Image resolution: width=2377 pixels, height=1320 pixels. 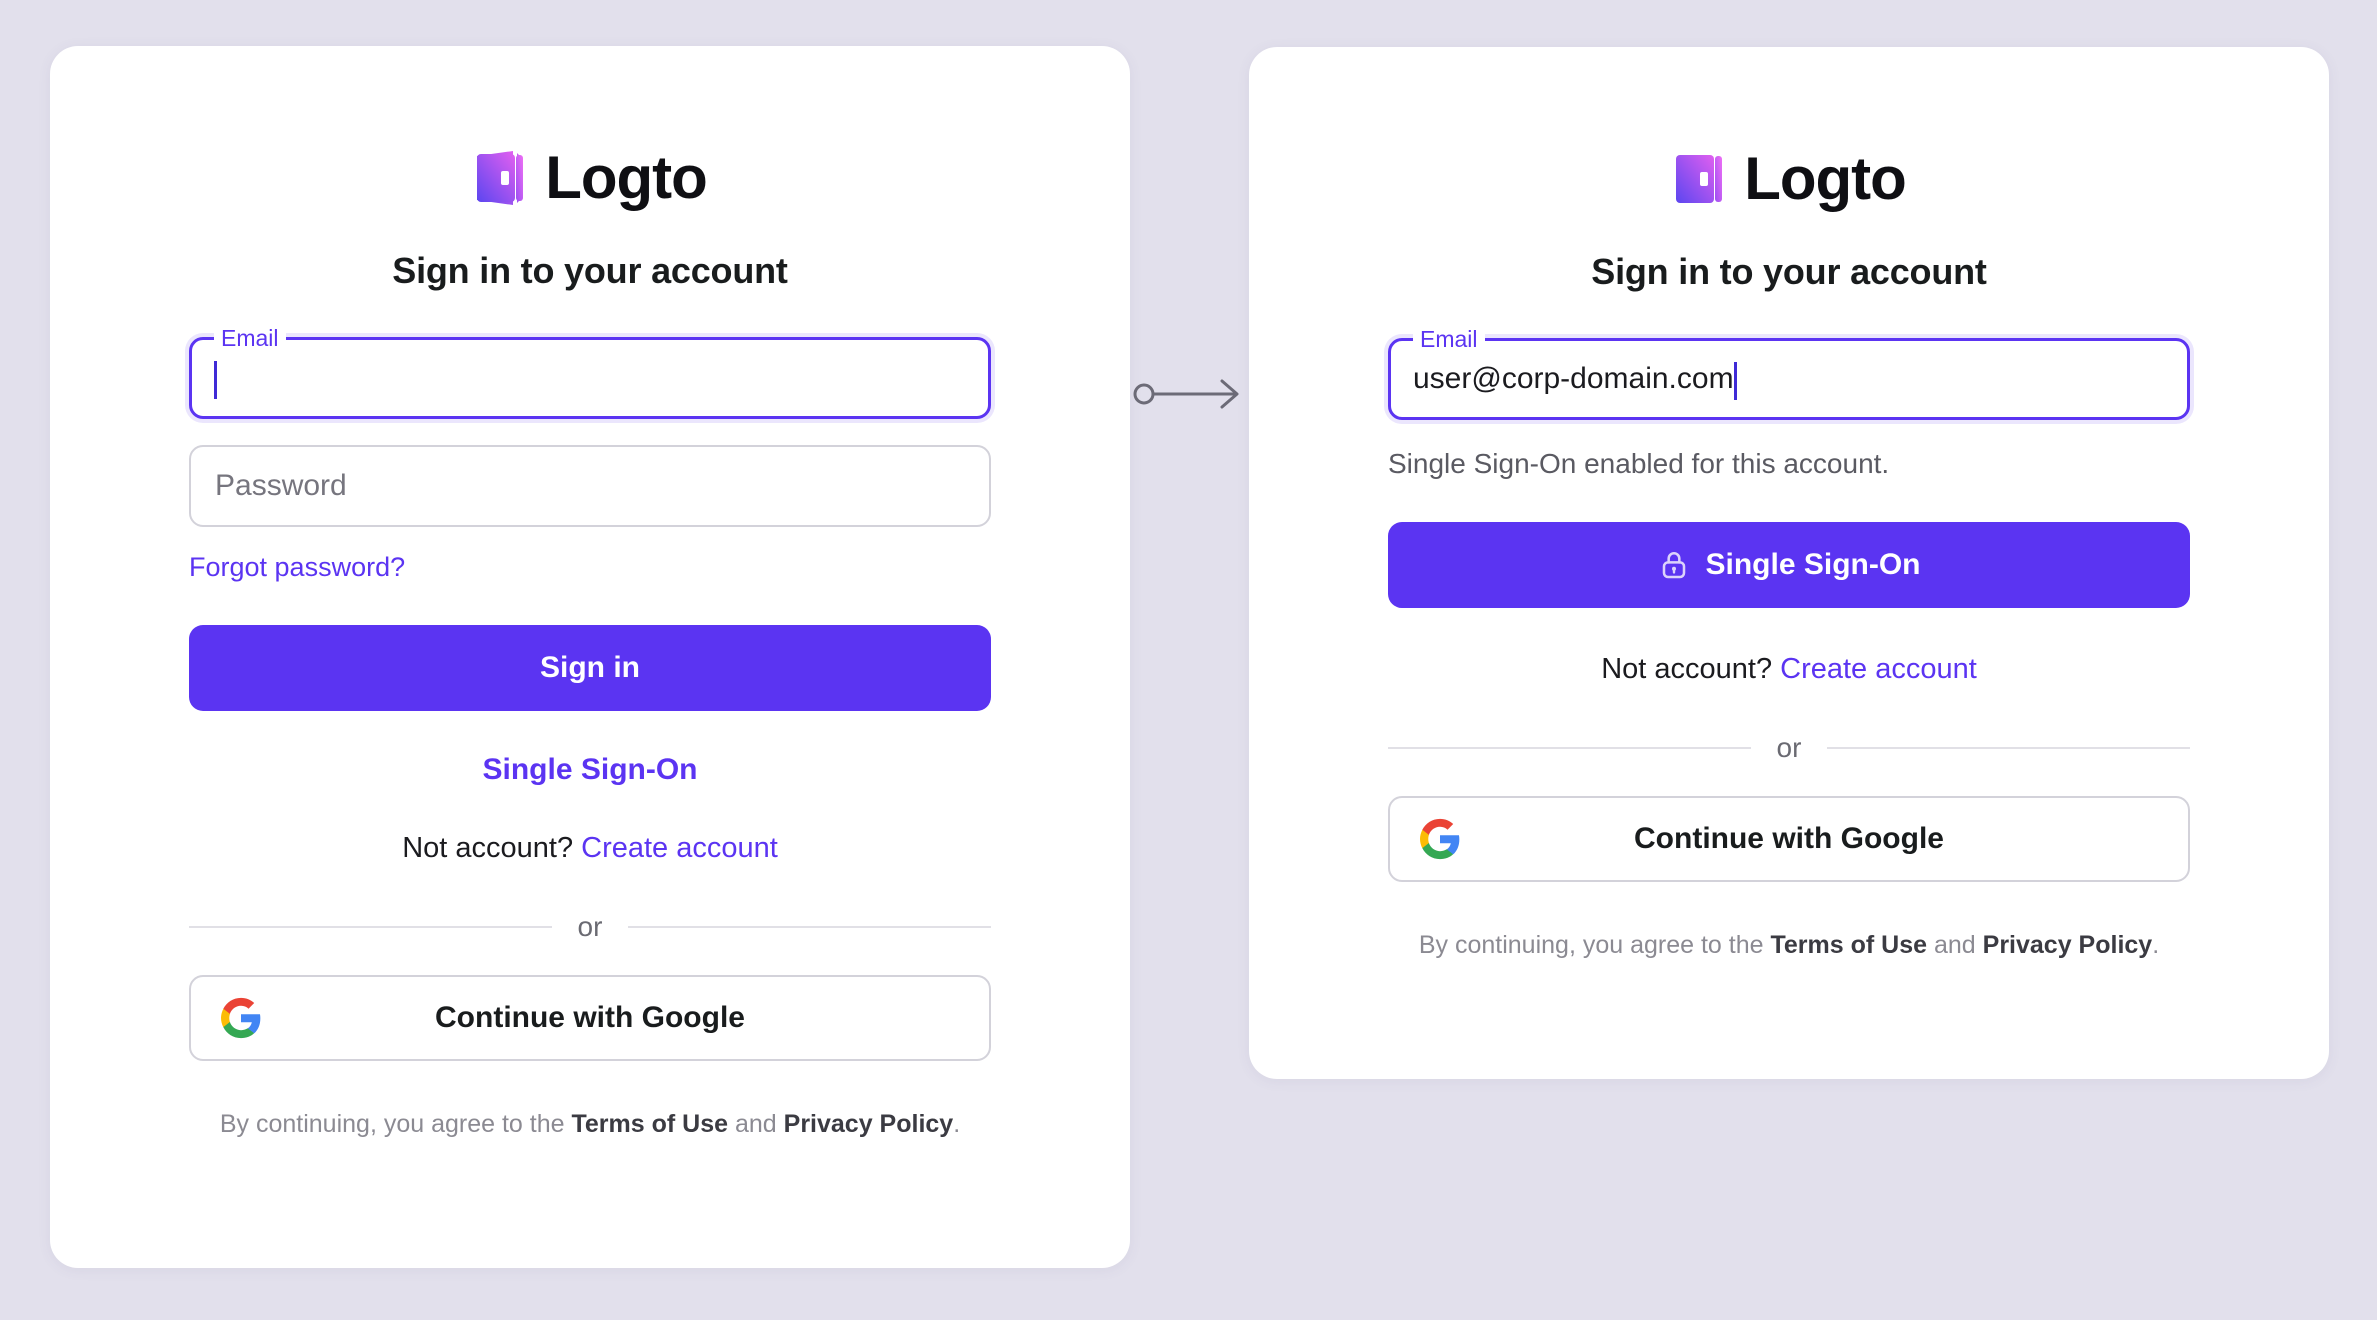 I want to click on email-field-group: Email user@corp-domain.com, so click(x=1789, y=374).